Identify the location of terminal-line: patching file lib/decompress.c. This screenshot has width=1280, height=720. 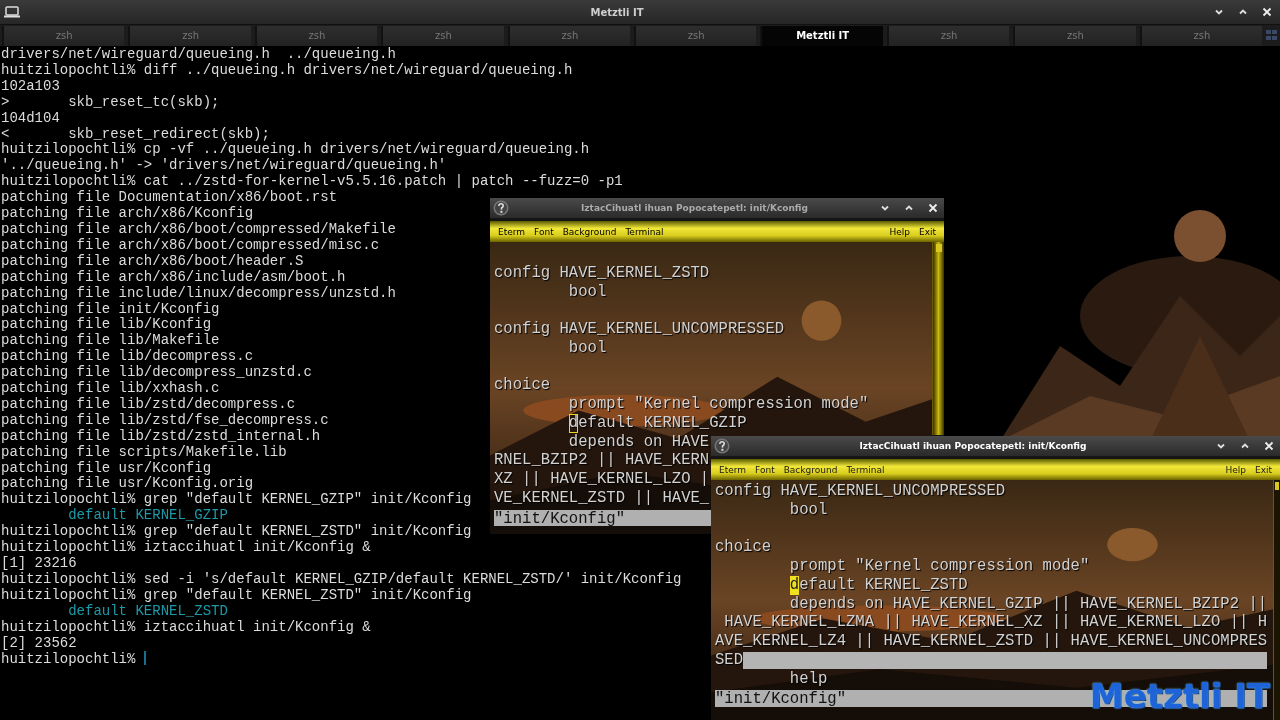
(127, 356).